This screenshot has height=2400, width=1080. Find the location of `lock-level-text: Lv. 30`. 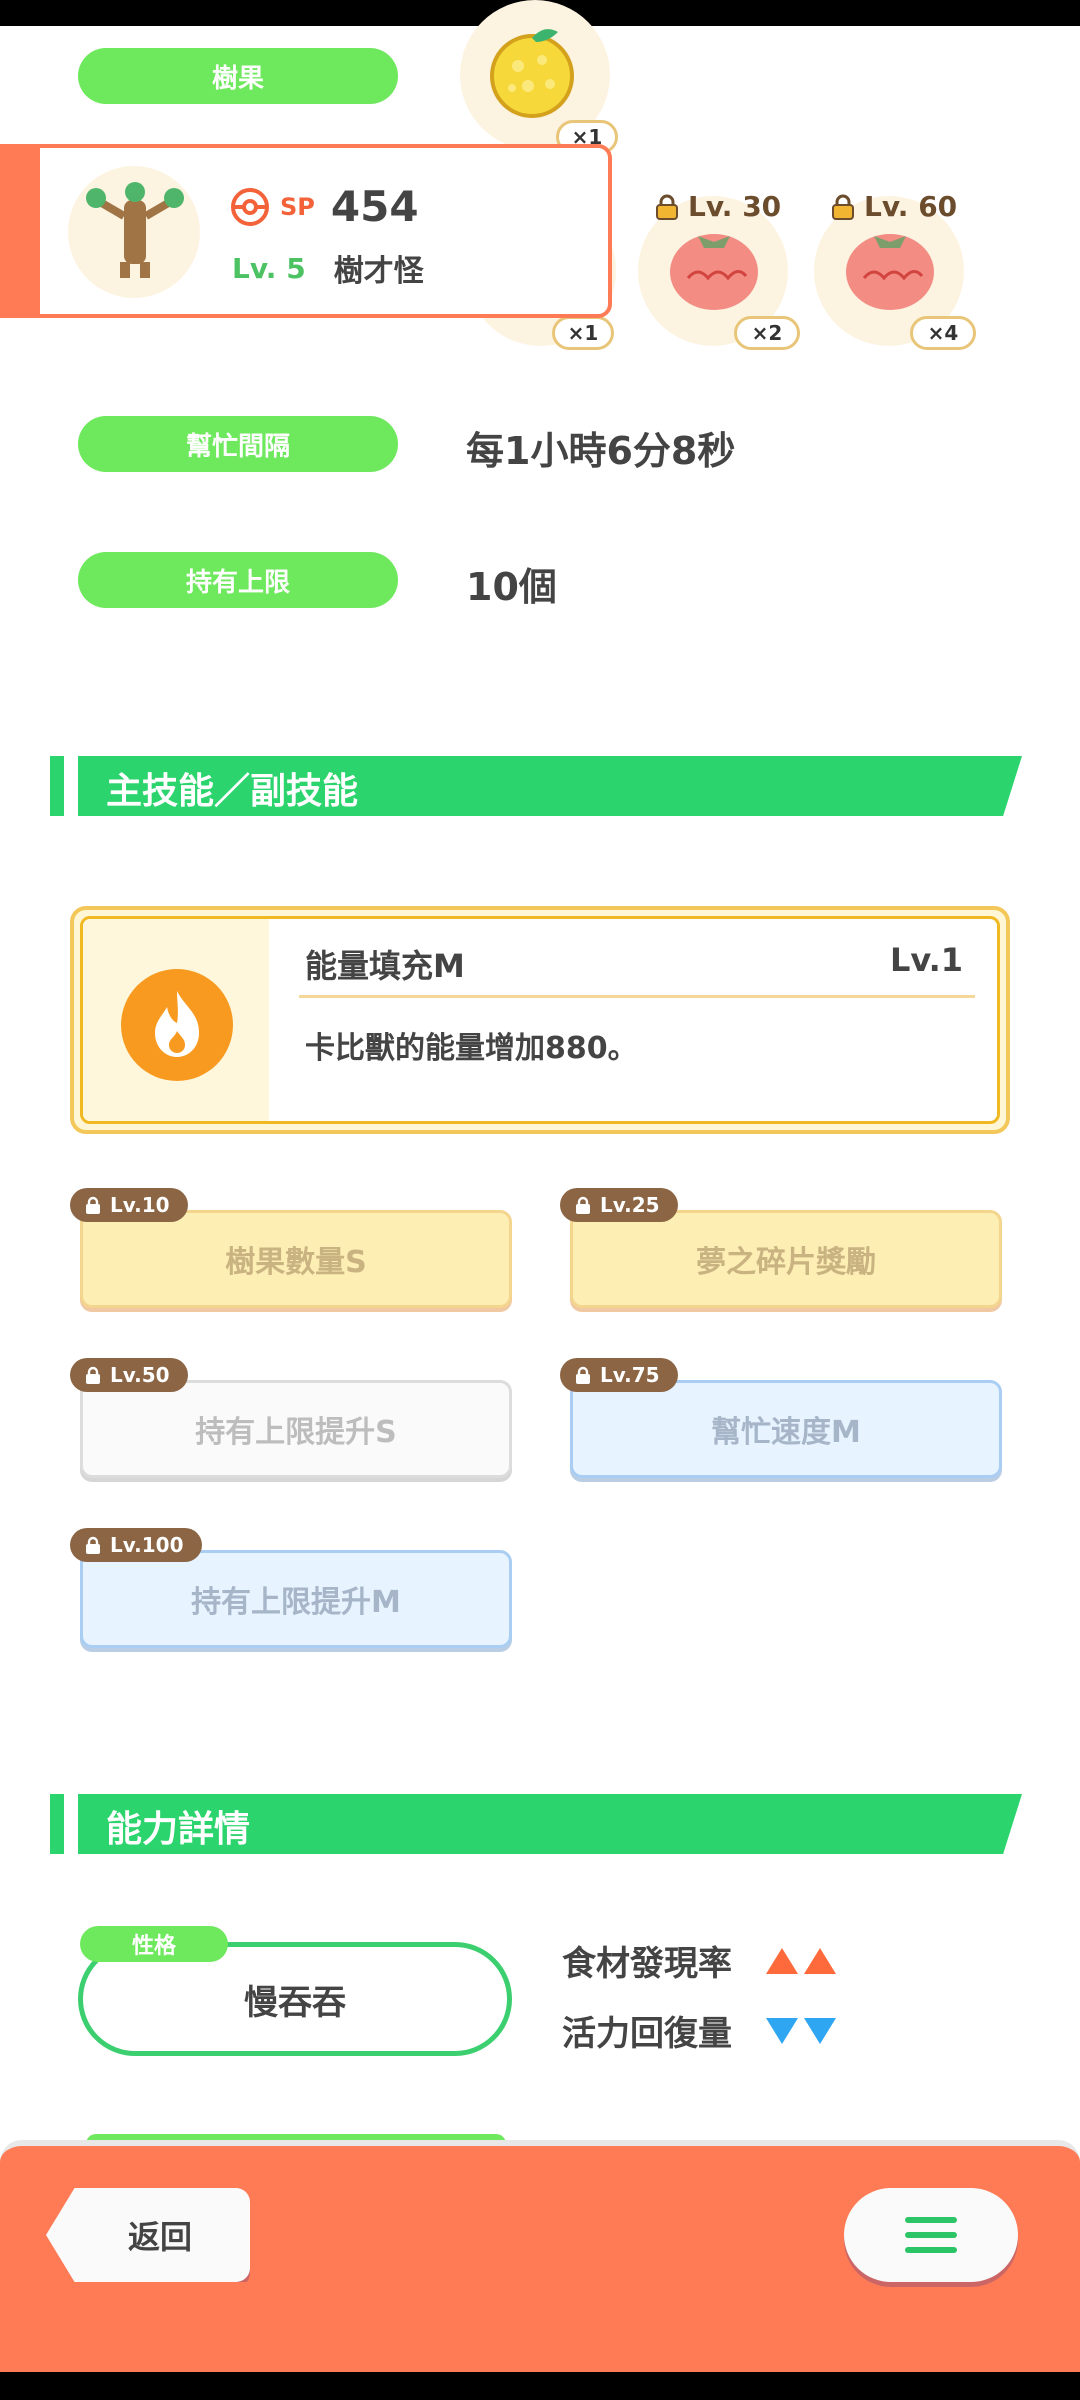

lock-level-text: Lv. 30 is located at coordinates (735, 206).